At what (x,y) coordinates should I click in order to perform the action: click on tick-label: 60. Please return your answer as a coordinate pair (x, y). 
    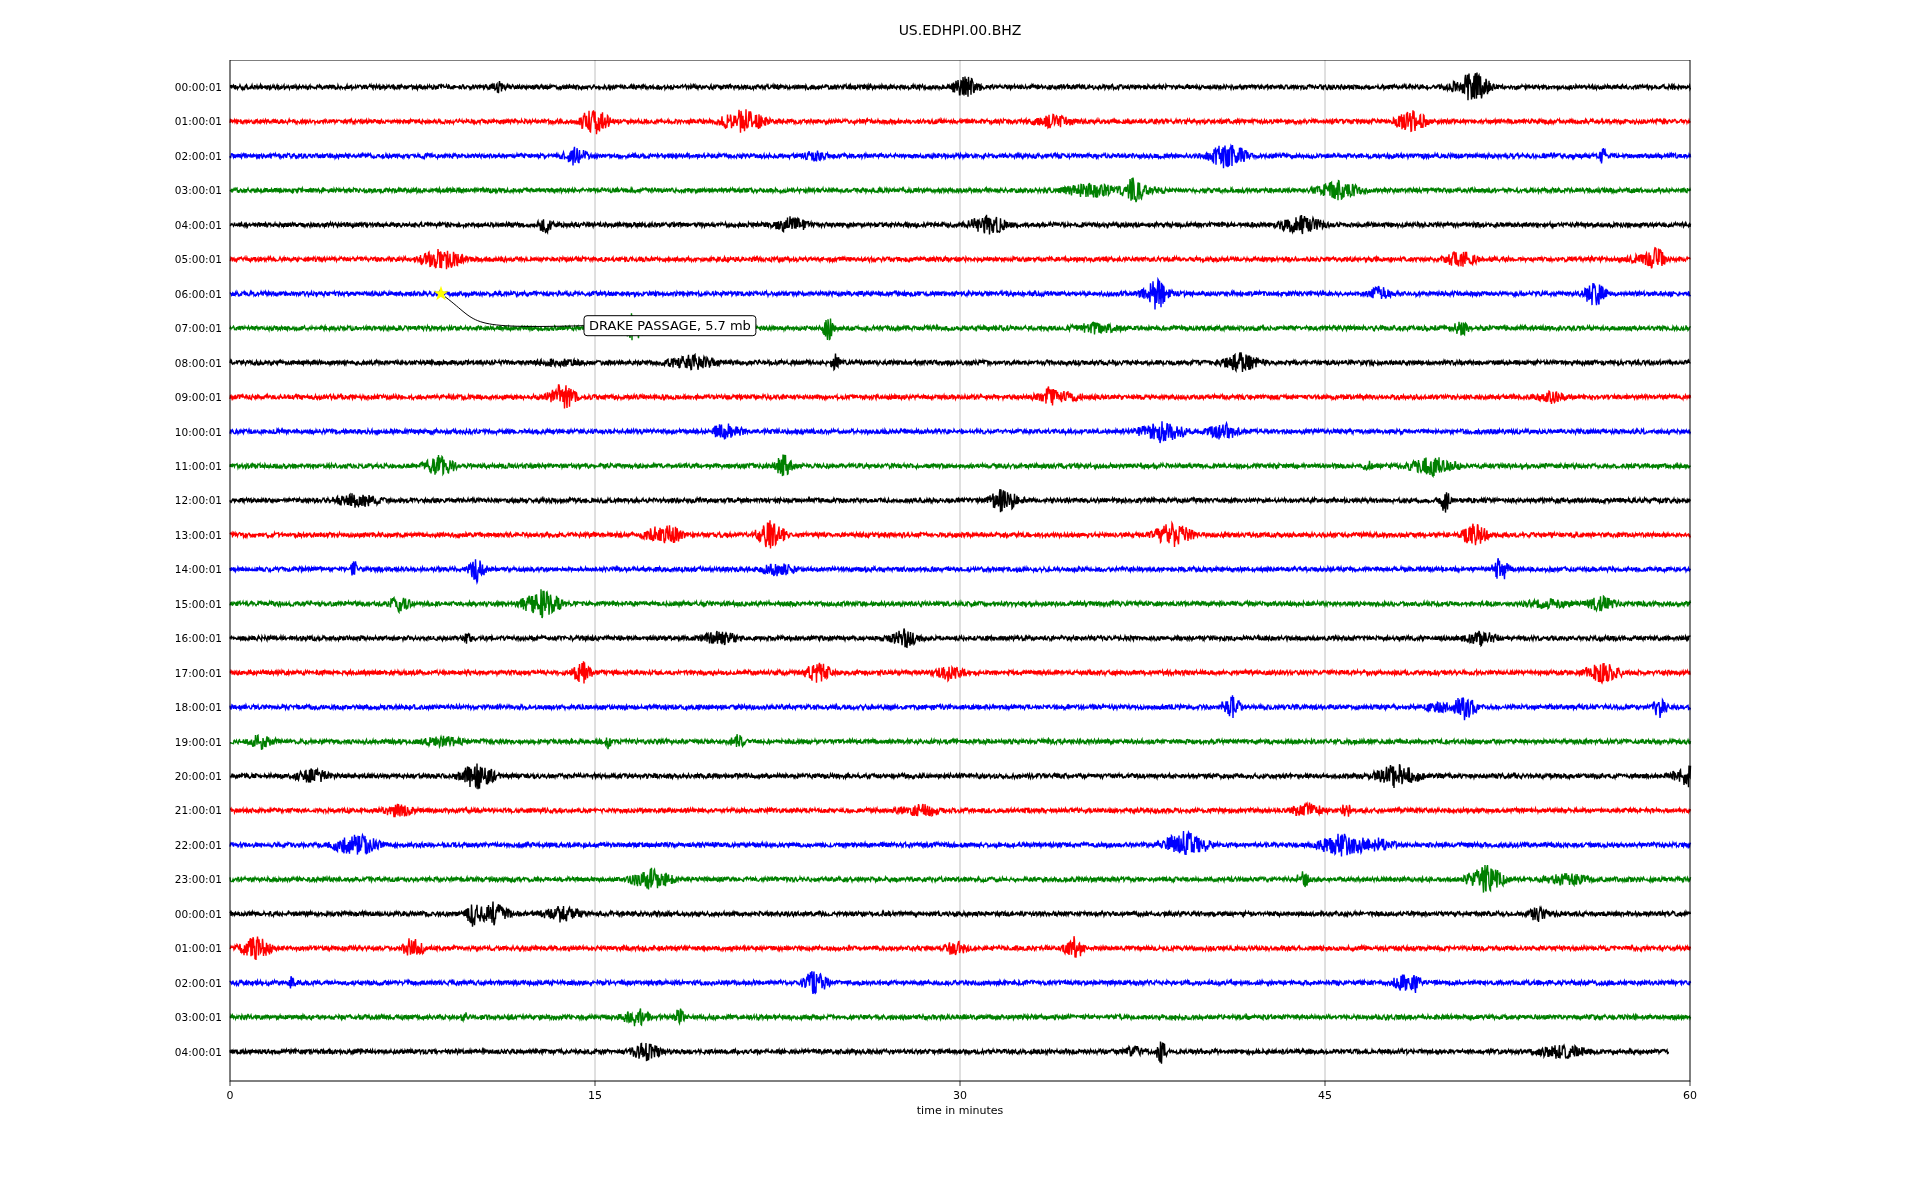
    Looking at the image, I should click on (1690, 1095).